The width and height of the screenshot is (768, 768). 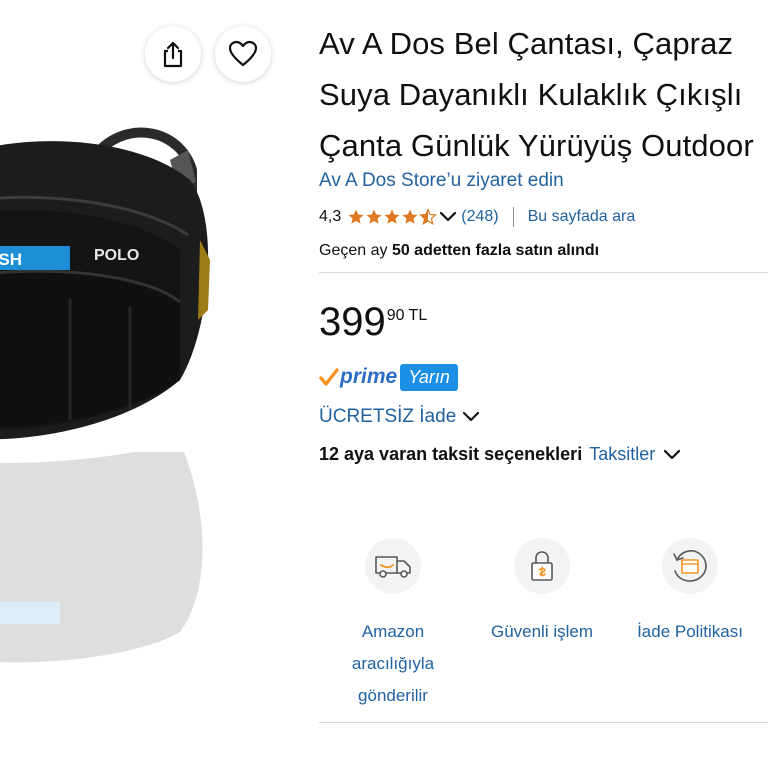 What do you see at coordinates (513, 217) in the screenshot?
I see `divider` at bounding box center [513, 217].